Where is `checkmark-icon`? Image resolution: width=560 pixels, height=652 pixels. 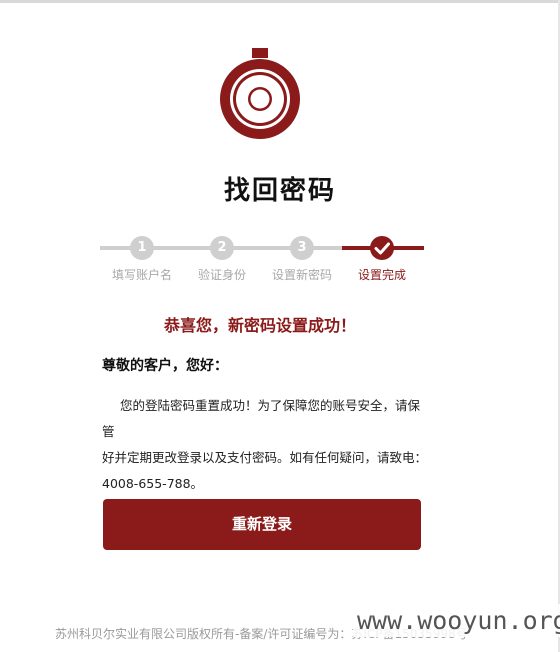
checkmark-icon is located at coordinates (382, 248).